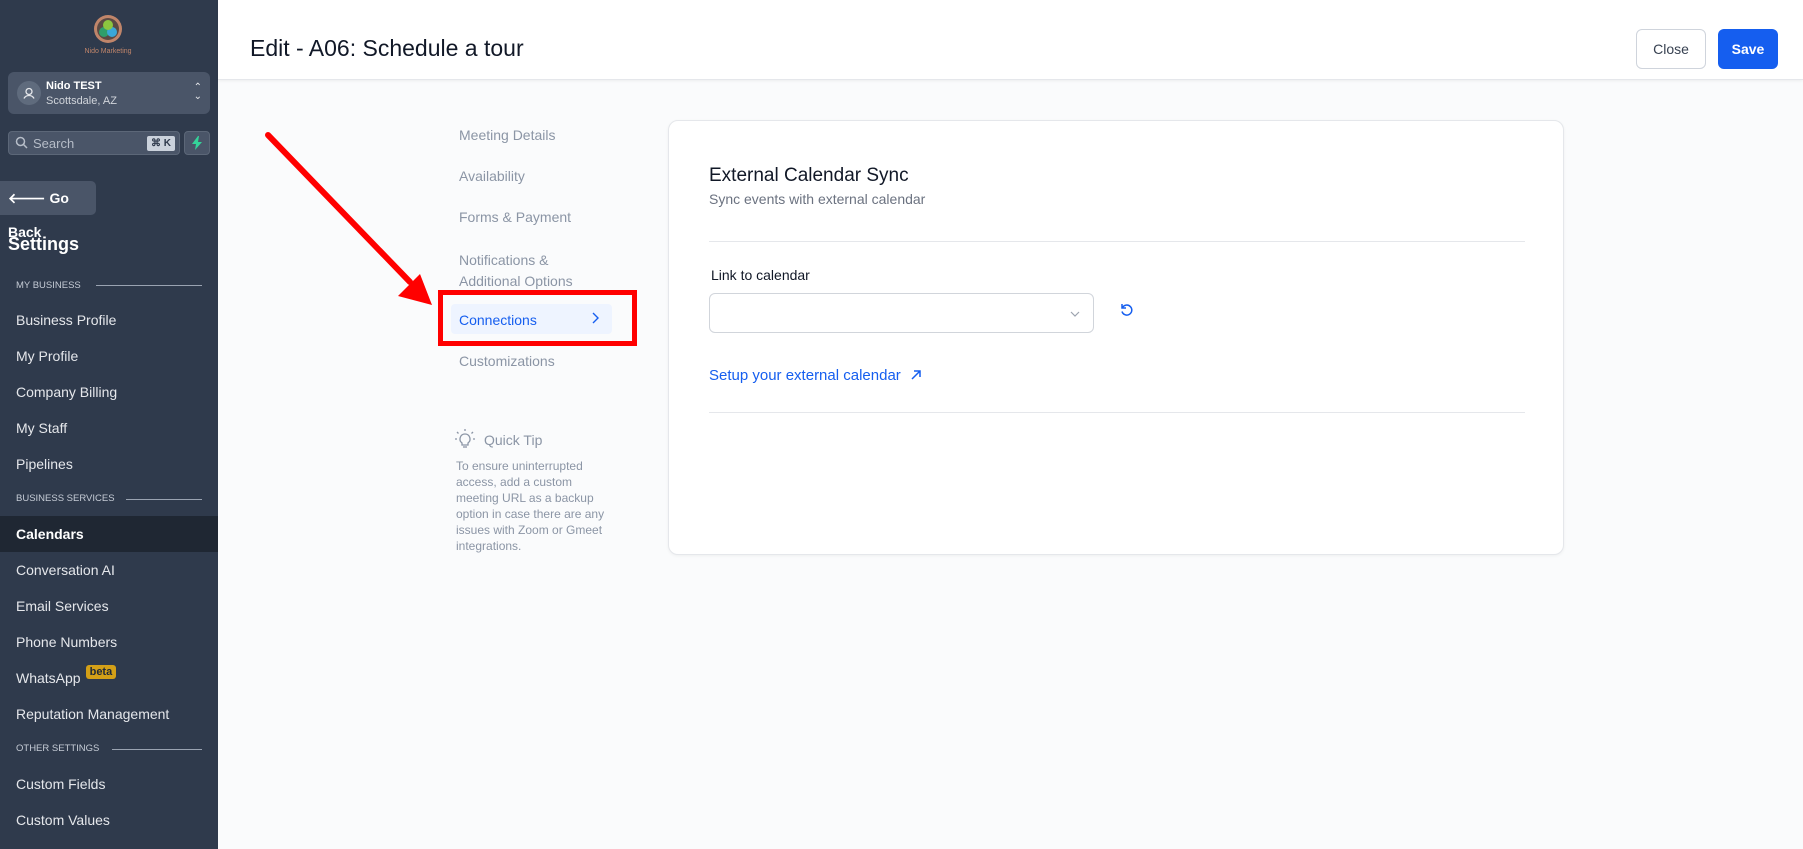 The height and width of the screenshot is (849, 1803). I want to click on lightning-icon, so click(197, 143).